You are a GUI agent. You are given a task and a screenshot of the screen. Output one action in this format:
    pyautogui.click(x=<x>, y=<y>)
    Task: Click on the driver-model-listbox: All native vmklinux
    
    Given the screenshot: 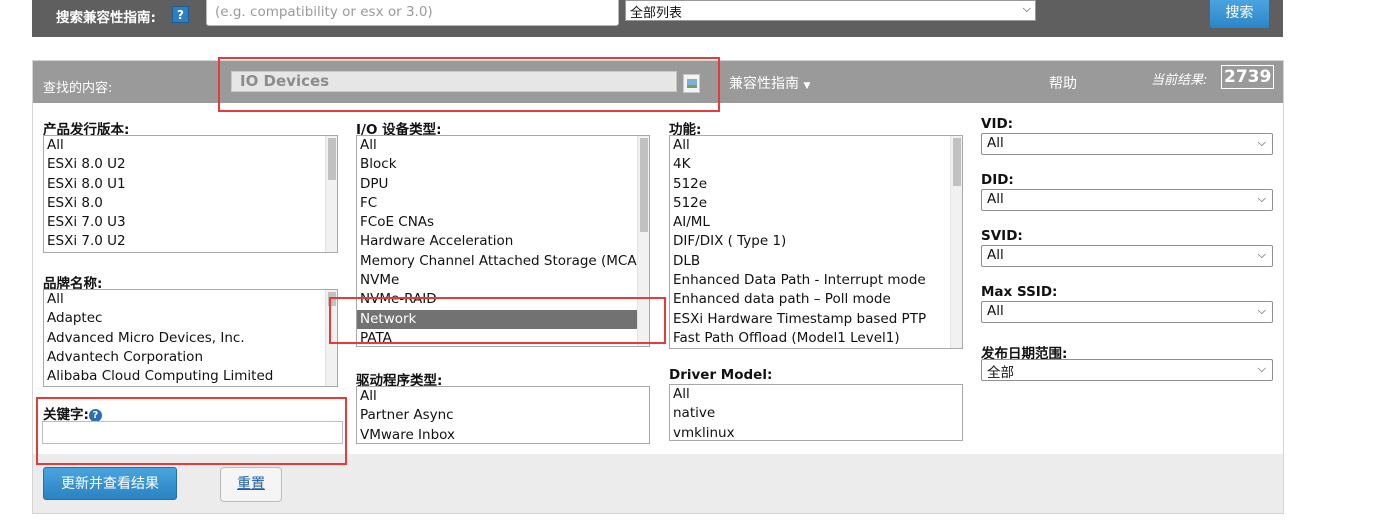 What is the action you would take?
    pyautogui.click(x=816, y=412)
    